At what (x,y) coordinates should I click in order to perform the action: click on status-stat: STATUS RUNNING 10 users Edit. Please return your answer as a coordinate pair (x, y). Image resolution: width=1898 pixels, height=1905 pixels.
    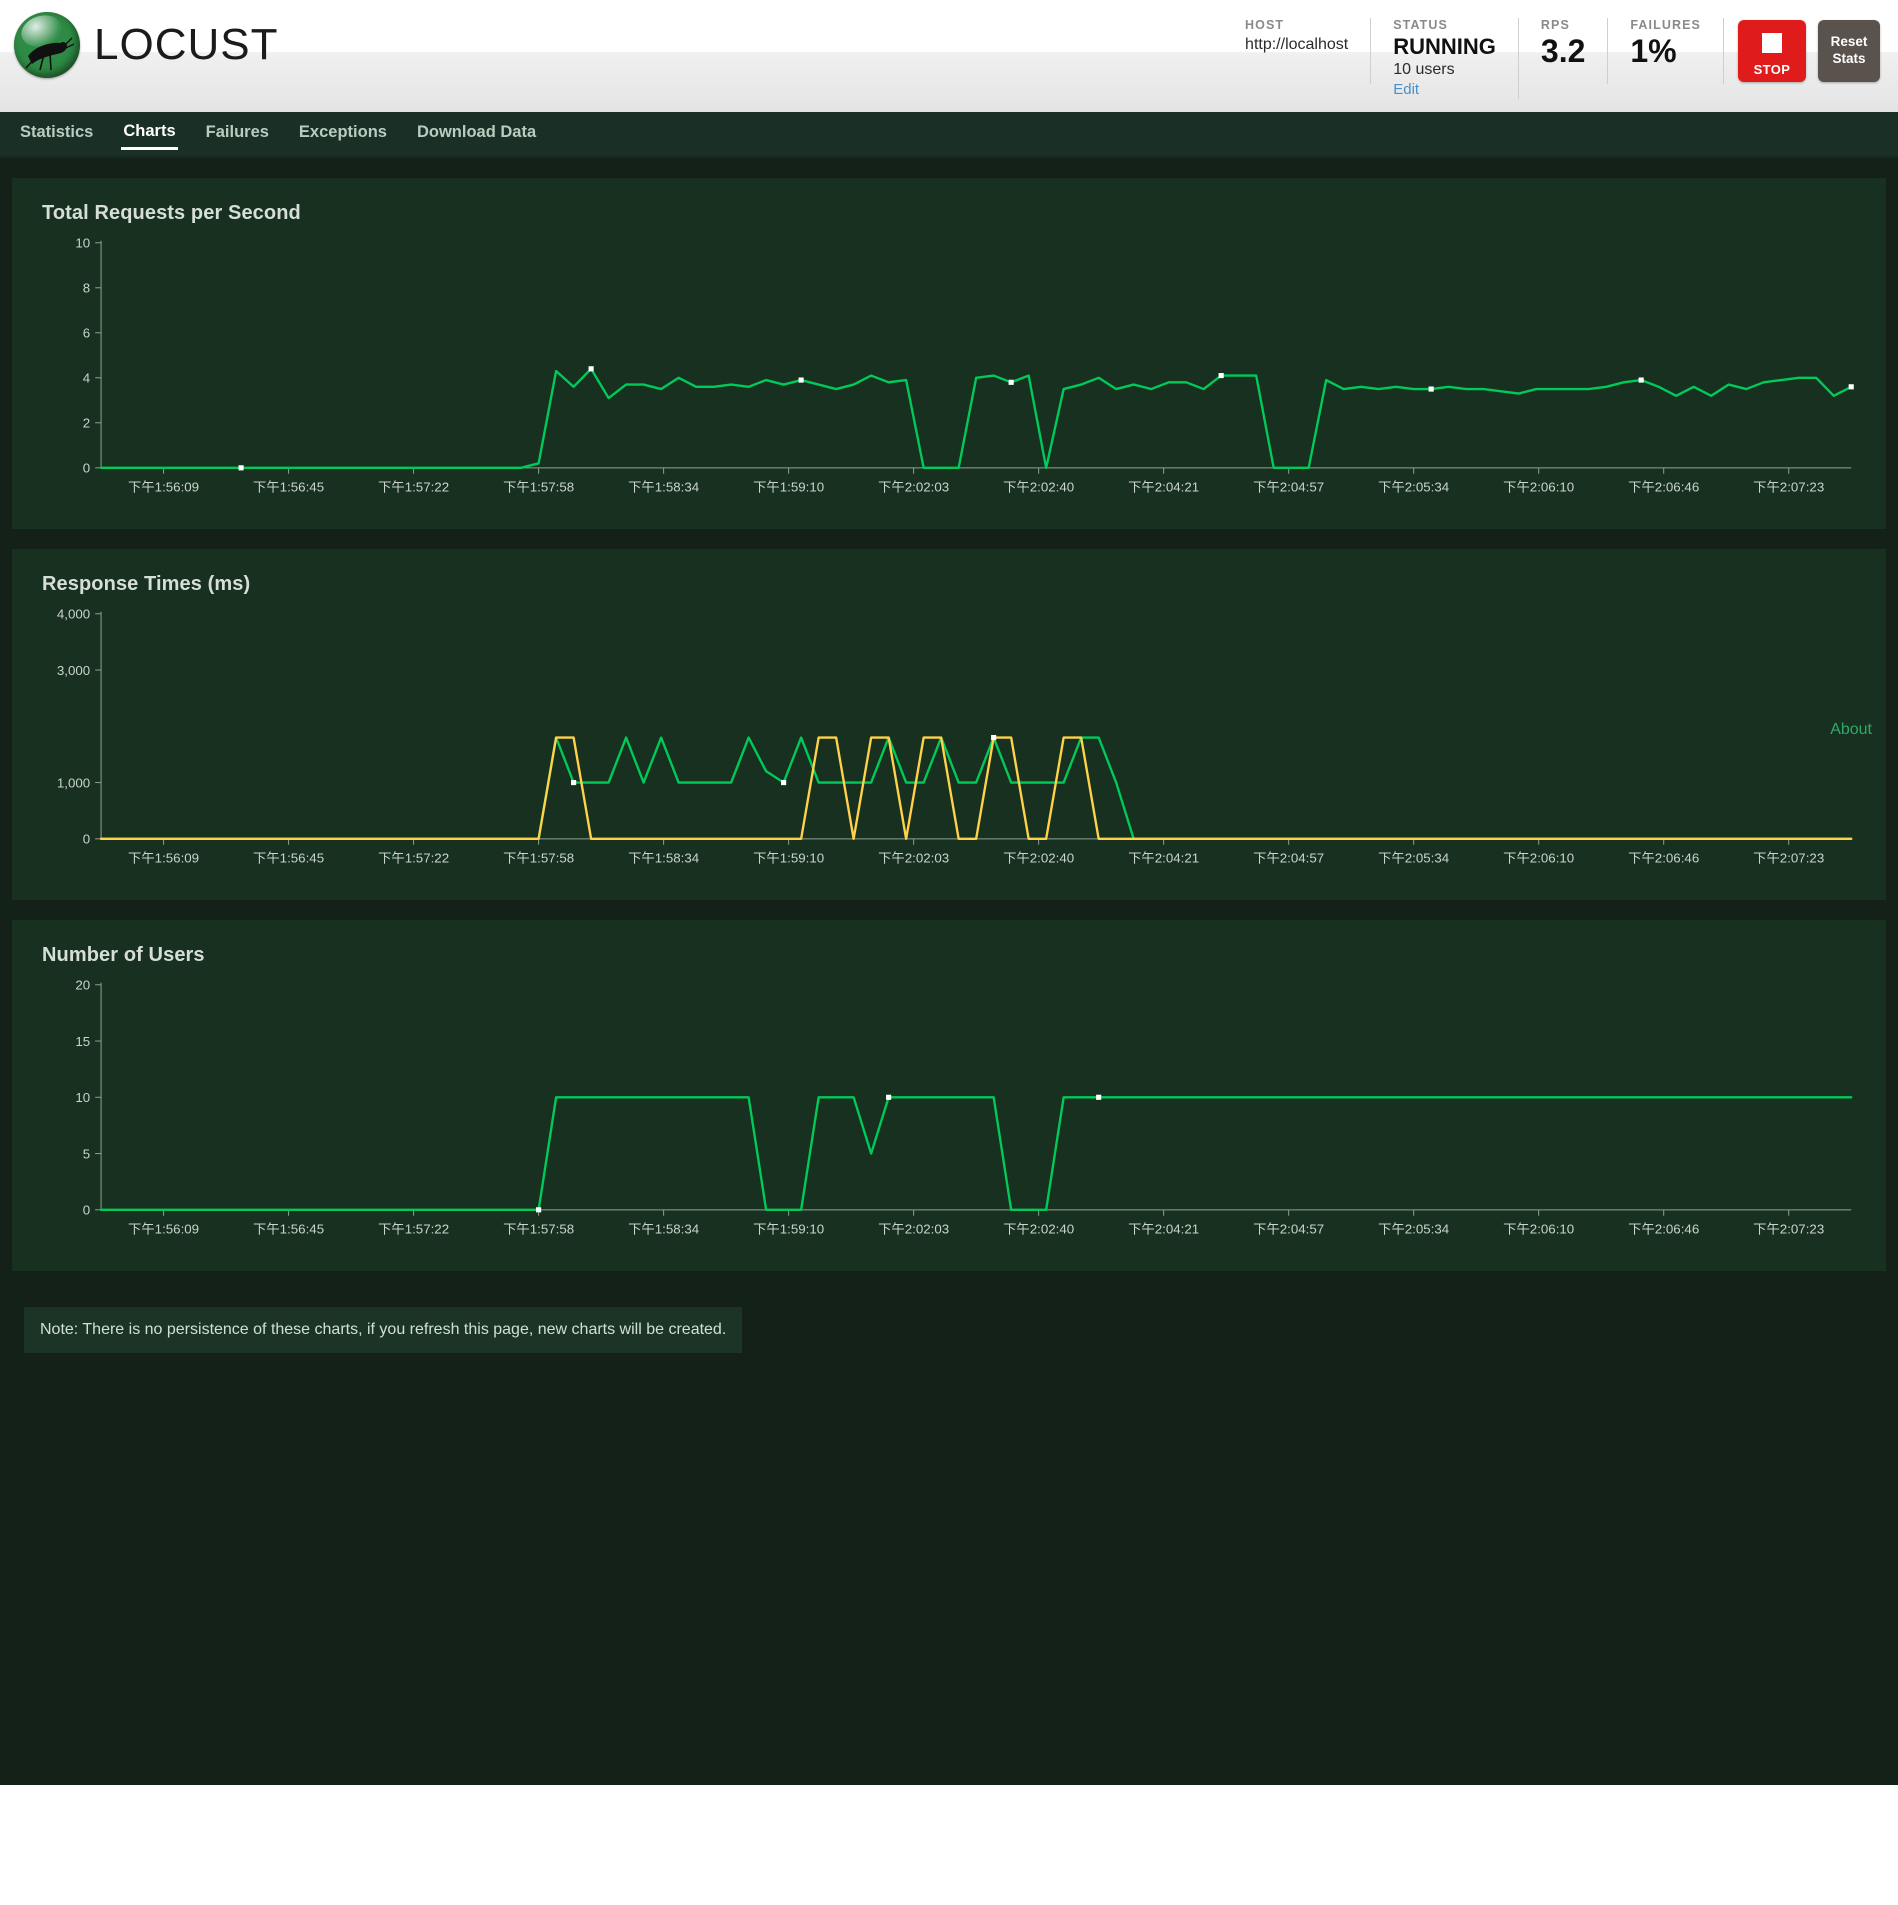
    Looking at the image, I should click on (1445, 59).